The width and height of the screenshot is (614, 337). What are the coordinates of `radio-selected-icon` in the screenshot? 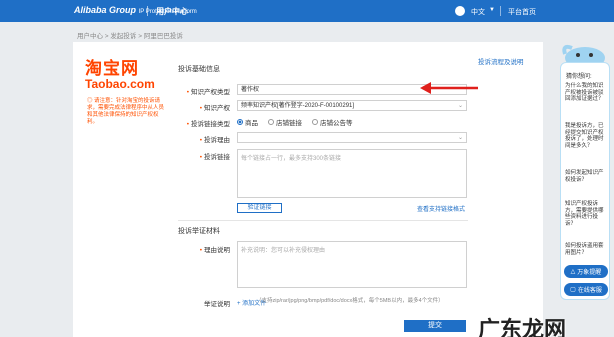 It's located at (240, 122).